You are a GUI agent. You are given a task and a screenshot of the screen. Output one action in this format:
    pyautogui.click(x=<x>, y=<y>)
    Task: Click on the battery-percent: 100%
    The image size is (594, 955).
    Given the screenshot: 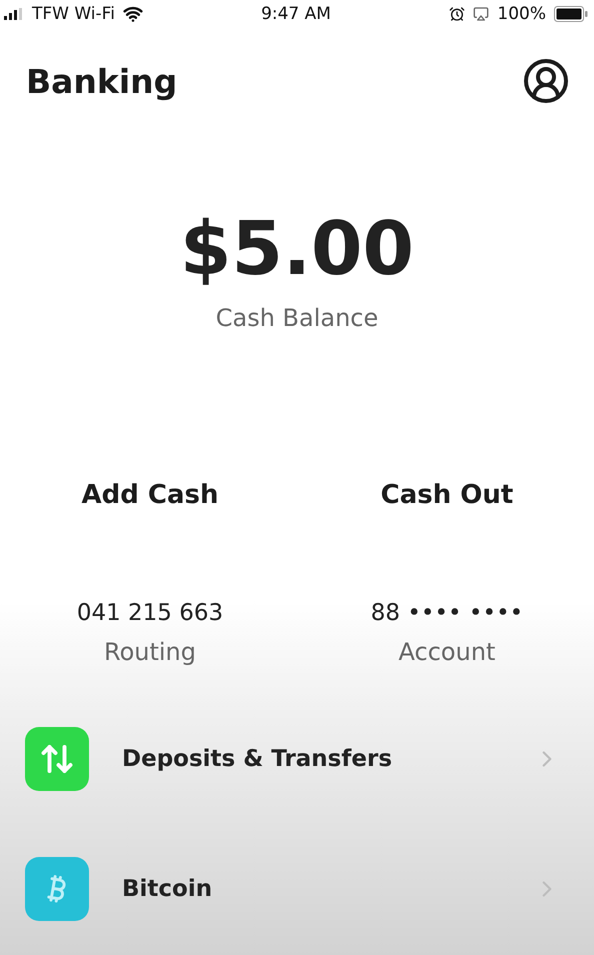 What is the action you would take?
    pyautogui.click(x=521, y=14)
    